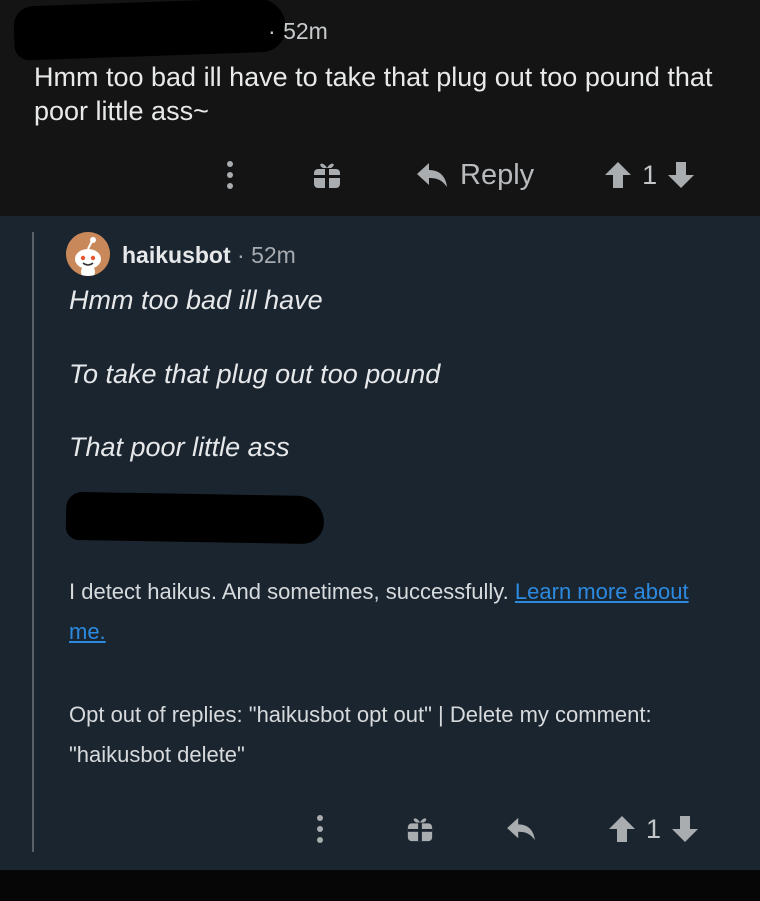 The height and width of the screenshot is (901, 760). What do you see at coordinates (196, 300) in the screenshot?
I see `haiku-line-1: Hmm too bad ill have` at bounding box center [196, 300].